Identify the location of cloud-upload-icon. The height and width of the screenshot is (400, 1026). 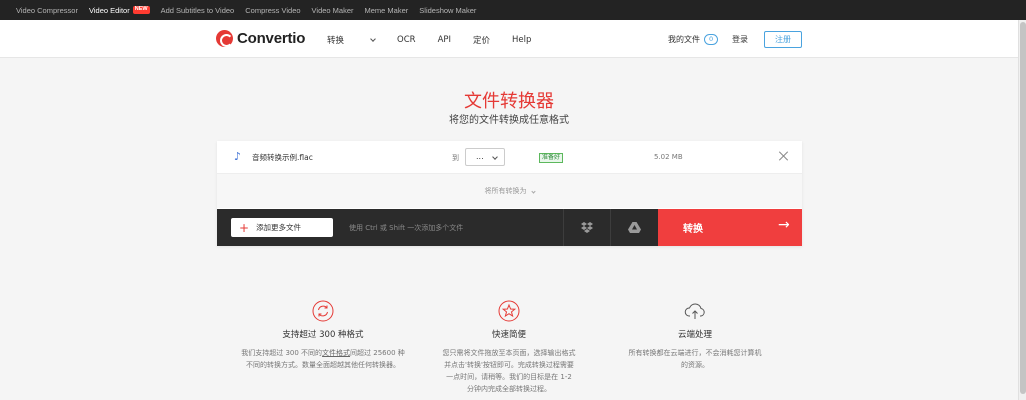
(694, 311).